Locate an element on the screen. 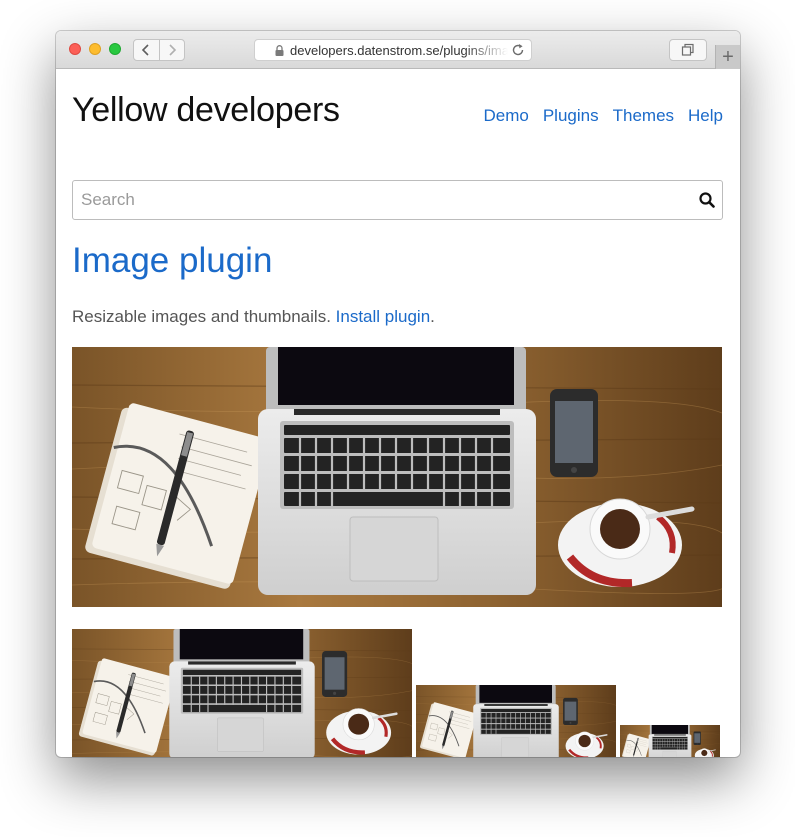  nav-link-themes: Themes is located at coordinates (643, 116).